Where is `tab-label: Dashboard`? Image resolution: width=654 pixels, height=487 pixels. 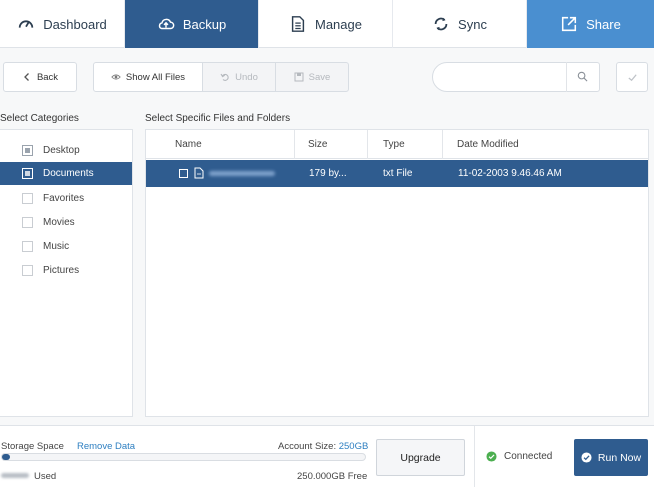 tab-label: Dashboard is located at coordinates (75, 24).